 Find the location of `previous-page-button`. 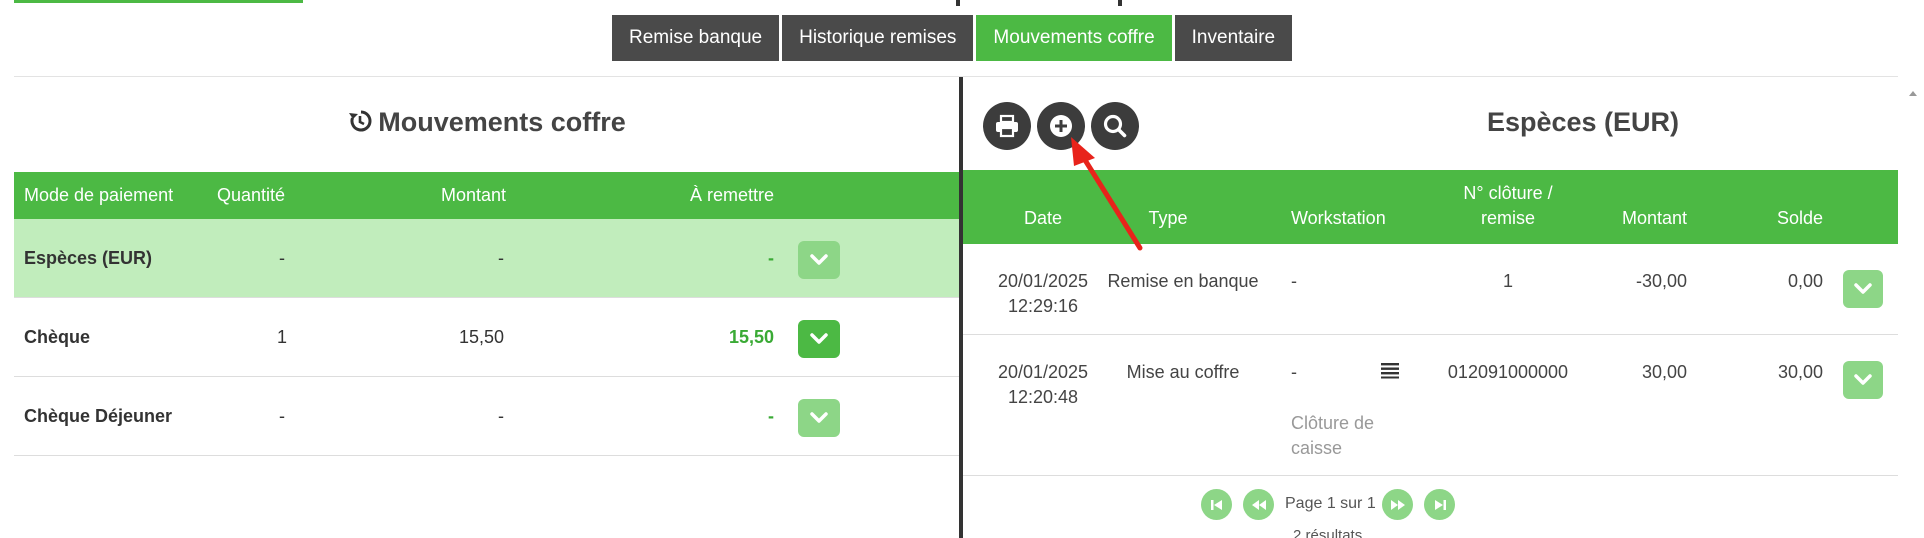

previous-page-button is located at coordinates (1258, 504).